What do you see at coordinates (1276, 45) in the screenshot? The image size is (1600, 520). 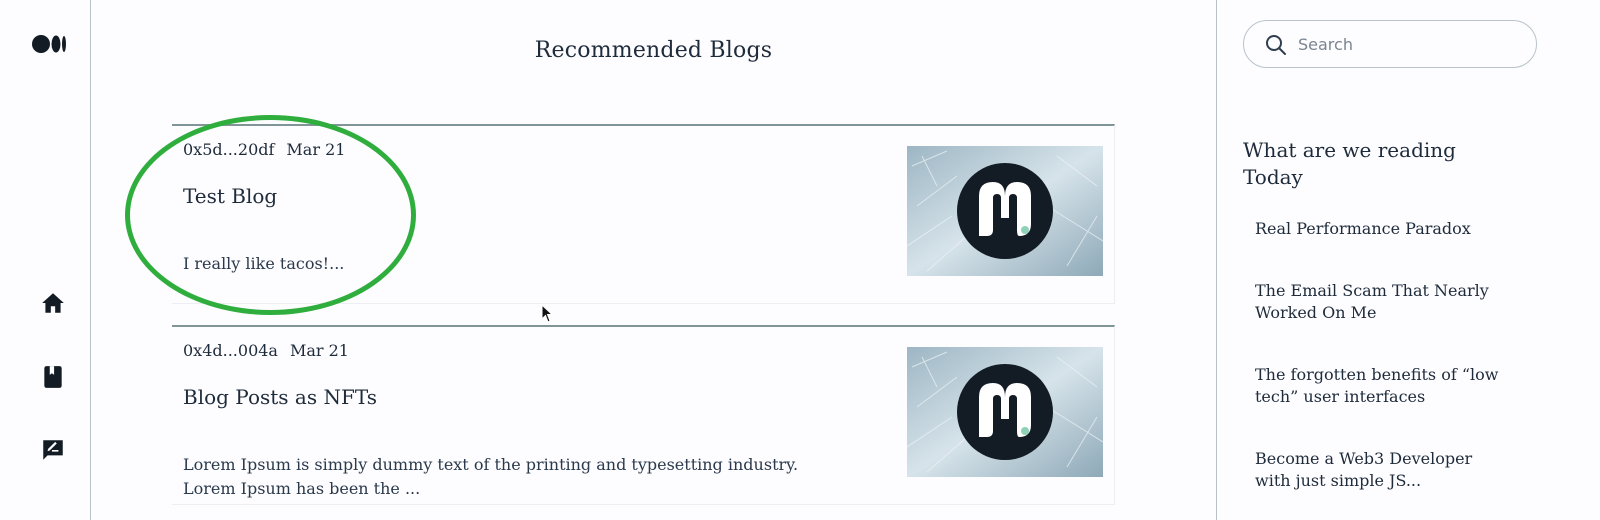 I see `search-icon` at bounding box center [1276, 45].